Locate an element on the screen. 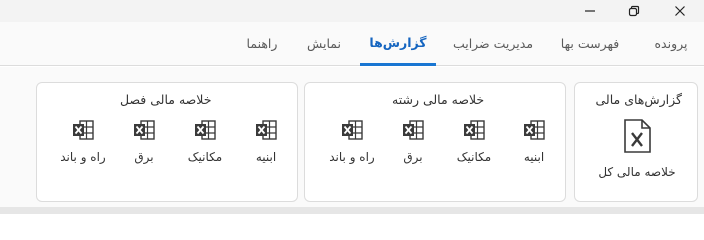  close-button is located at coordinates (680, 11).